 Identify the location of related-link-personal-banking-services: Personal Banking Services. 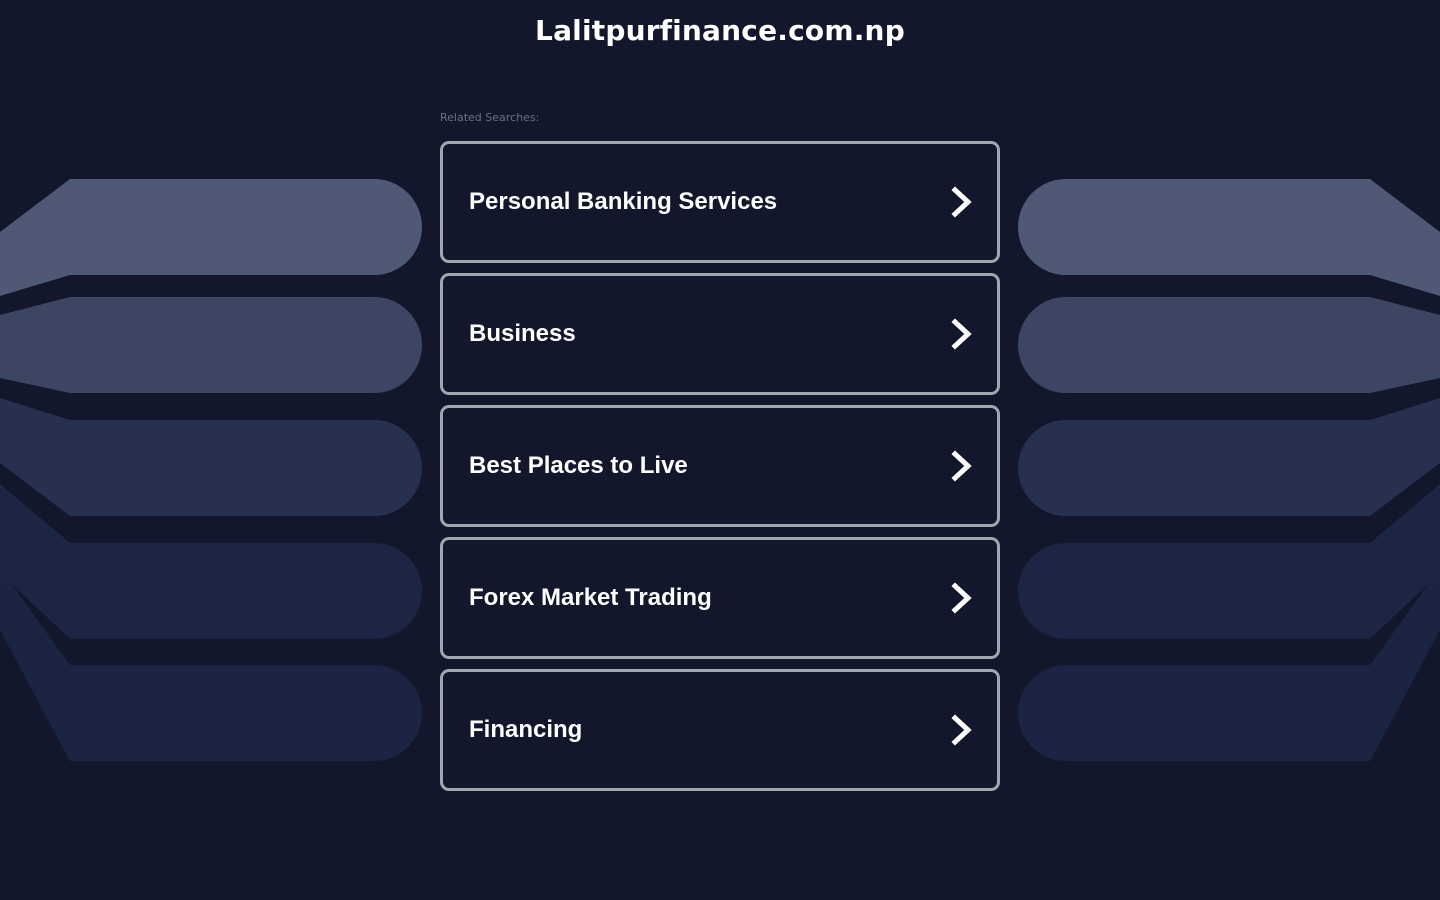
(720, 202).